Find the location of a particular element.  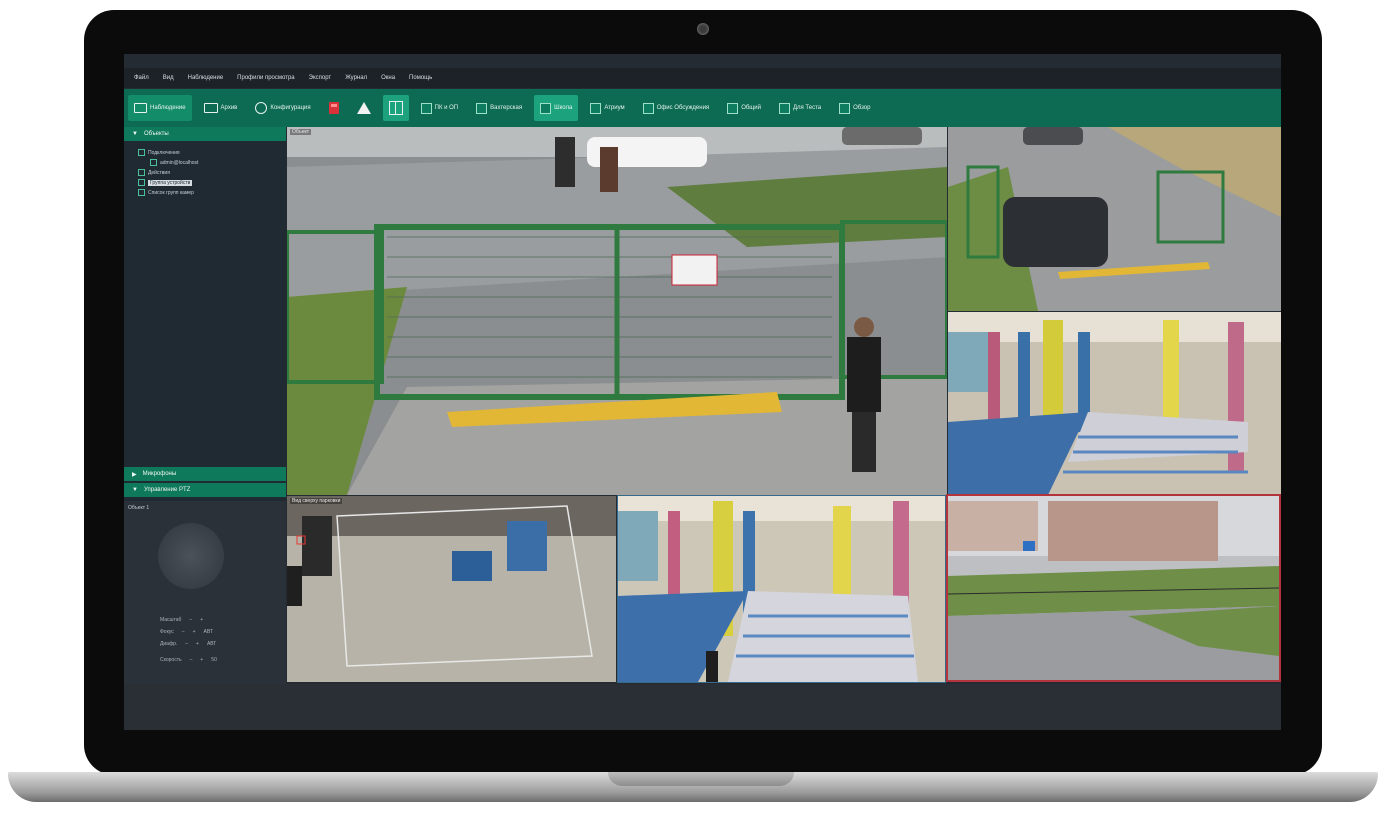

tree-item-label: Группа устройств is located at coordinates (170, 182).